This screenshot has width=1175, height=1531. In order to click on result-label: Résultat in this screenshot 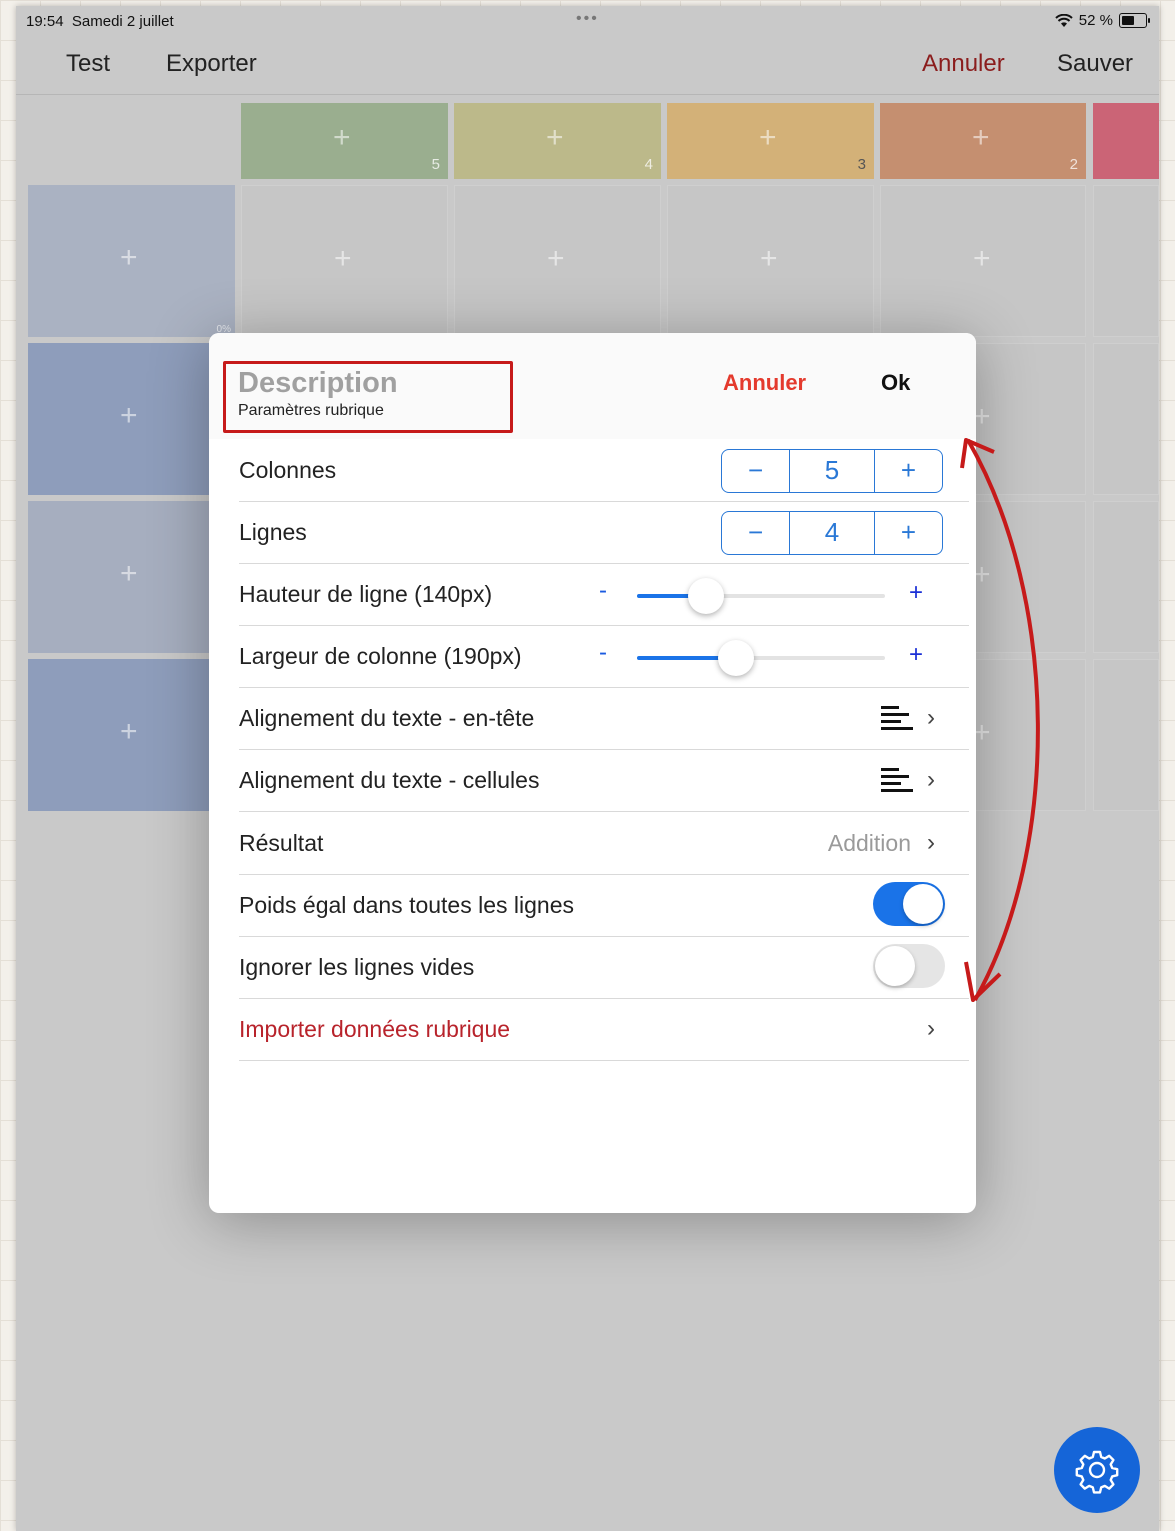, I will do `click(281, 843)`.